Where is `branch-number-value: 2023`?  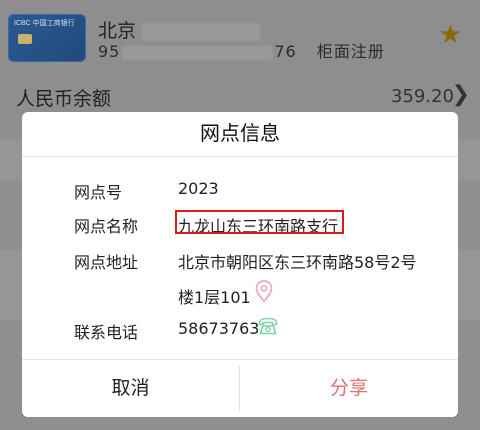
branch-number-value: 2023 is located at coordinates (198, 188).